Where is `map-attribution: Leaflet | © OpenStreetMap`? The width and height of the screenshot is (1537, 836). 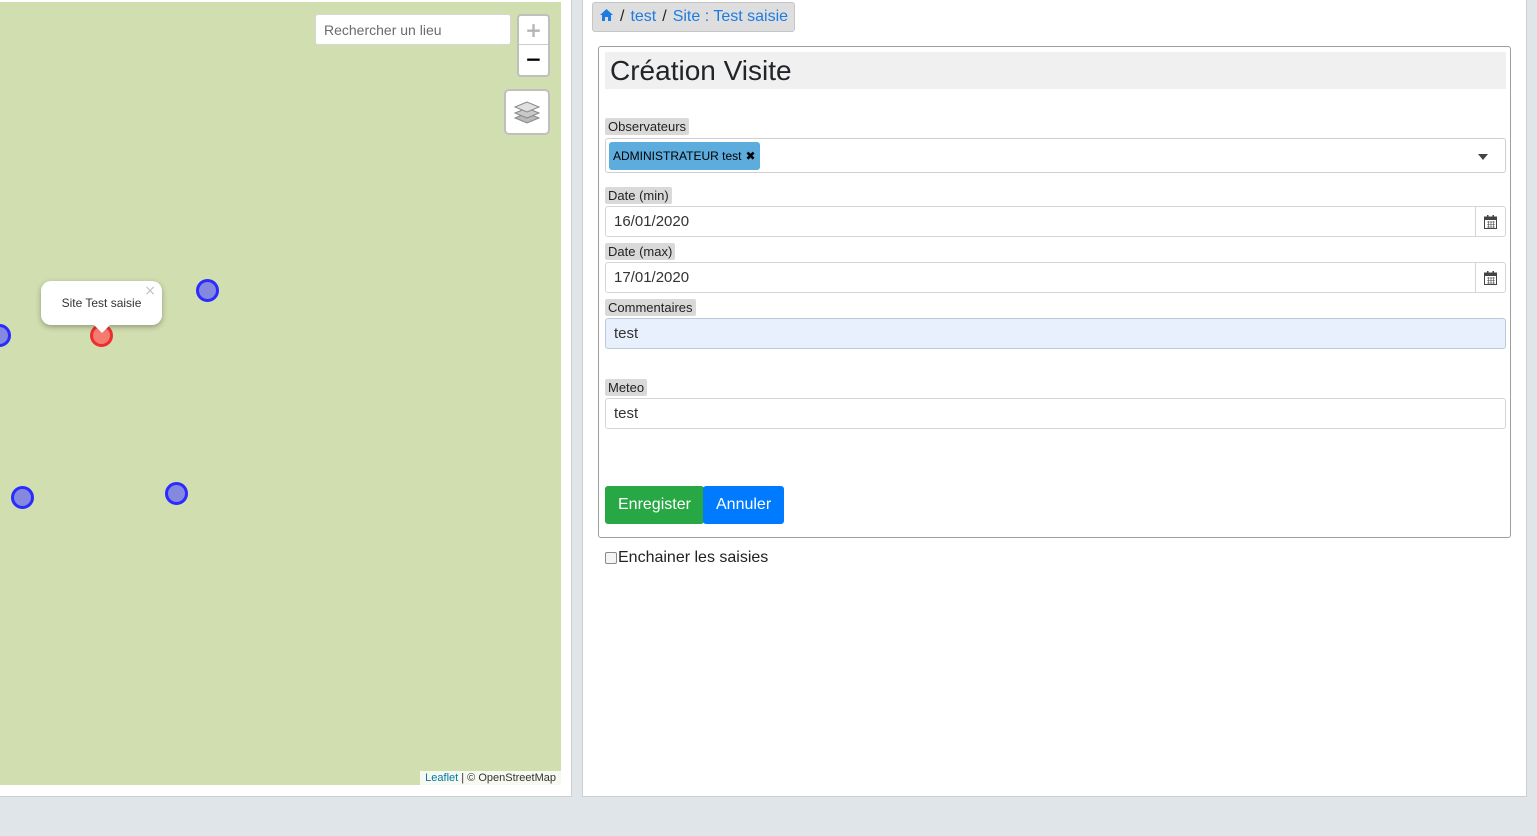 map-attribution: Leaflet | © OpenStreetMap is located at coordinates (490, 778).